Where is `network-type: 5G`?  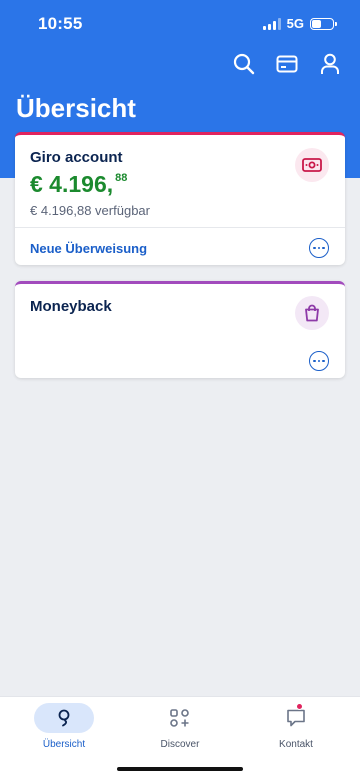 network-type: 5G is located at coordinates (295, 23).